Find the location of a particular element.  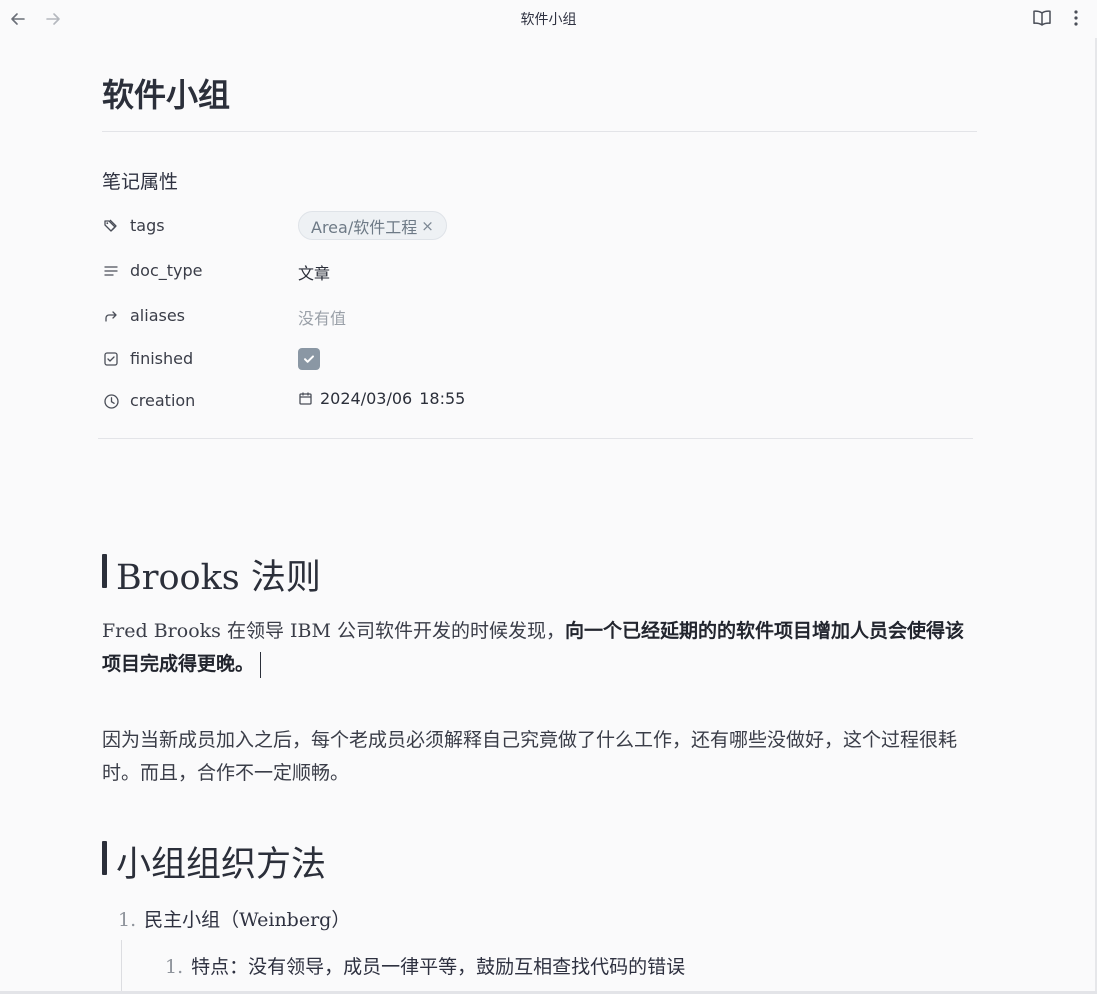

reading-view-button is located at coordinates (1042, 18).